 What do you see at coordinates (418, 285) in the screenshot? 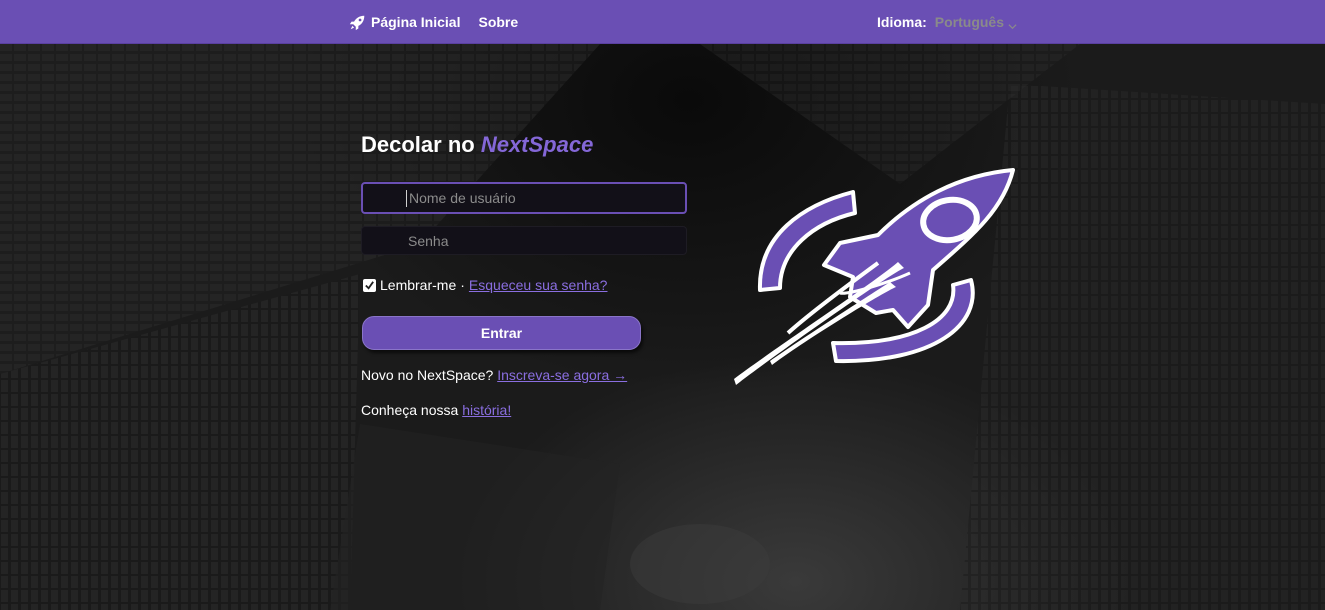
I see `remember-label: Lembrar-me` at bounding box center [418, 285].